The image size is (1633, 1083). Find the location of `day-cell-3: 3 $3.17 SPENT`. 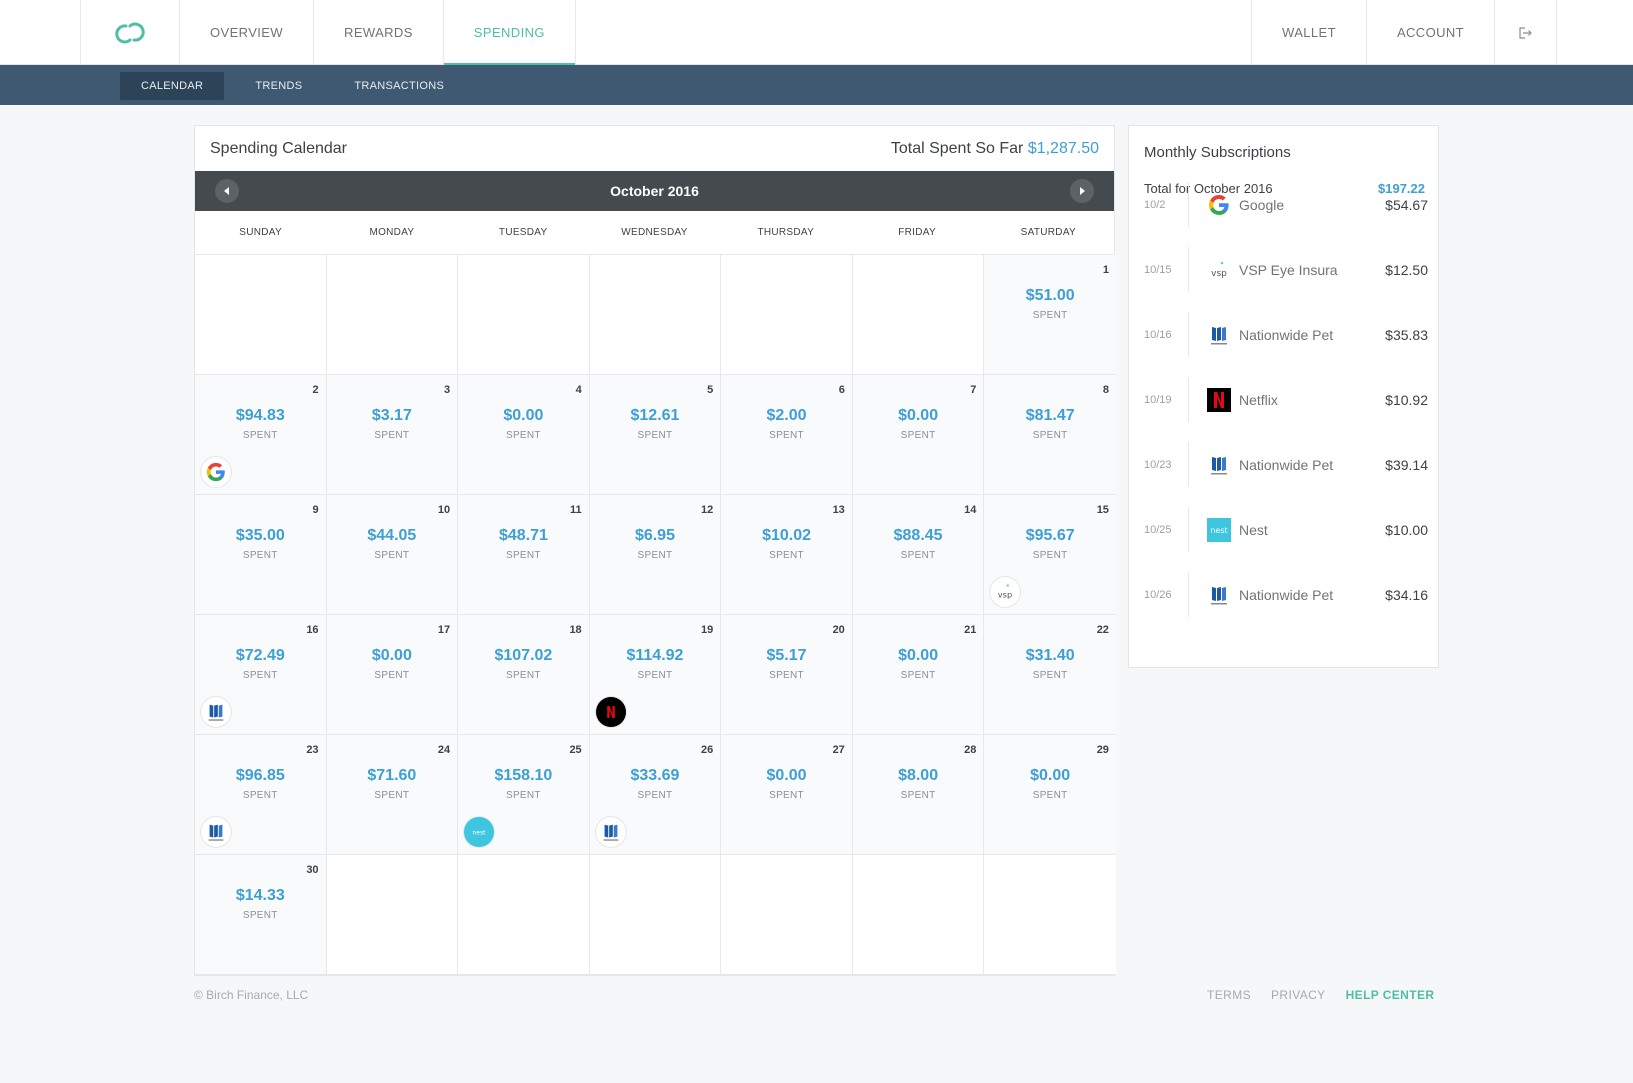

day-cell-3: 3 $3.17 SPENT is located at coordinates (392, 435).